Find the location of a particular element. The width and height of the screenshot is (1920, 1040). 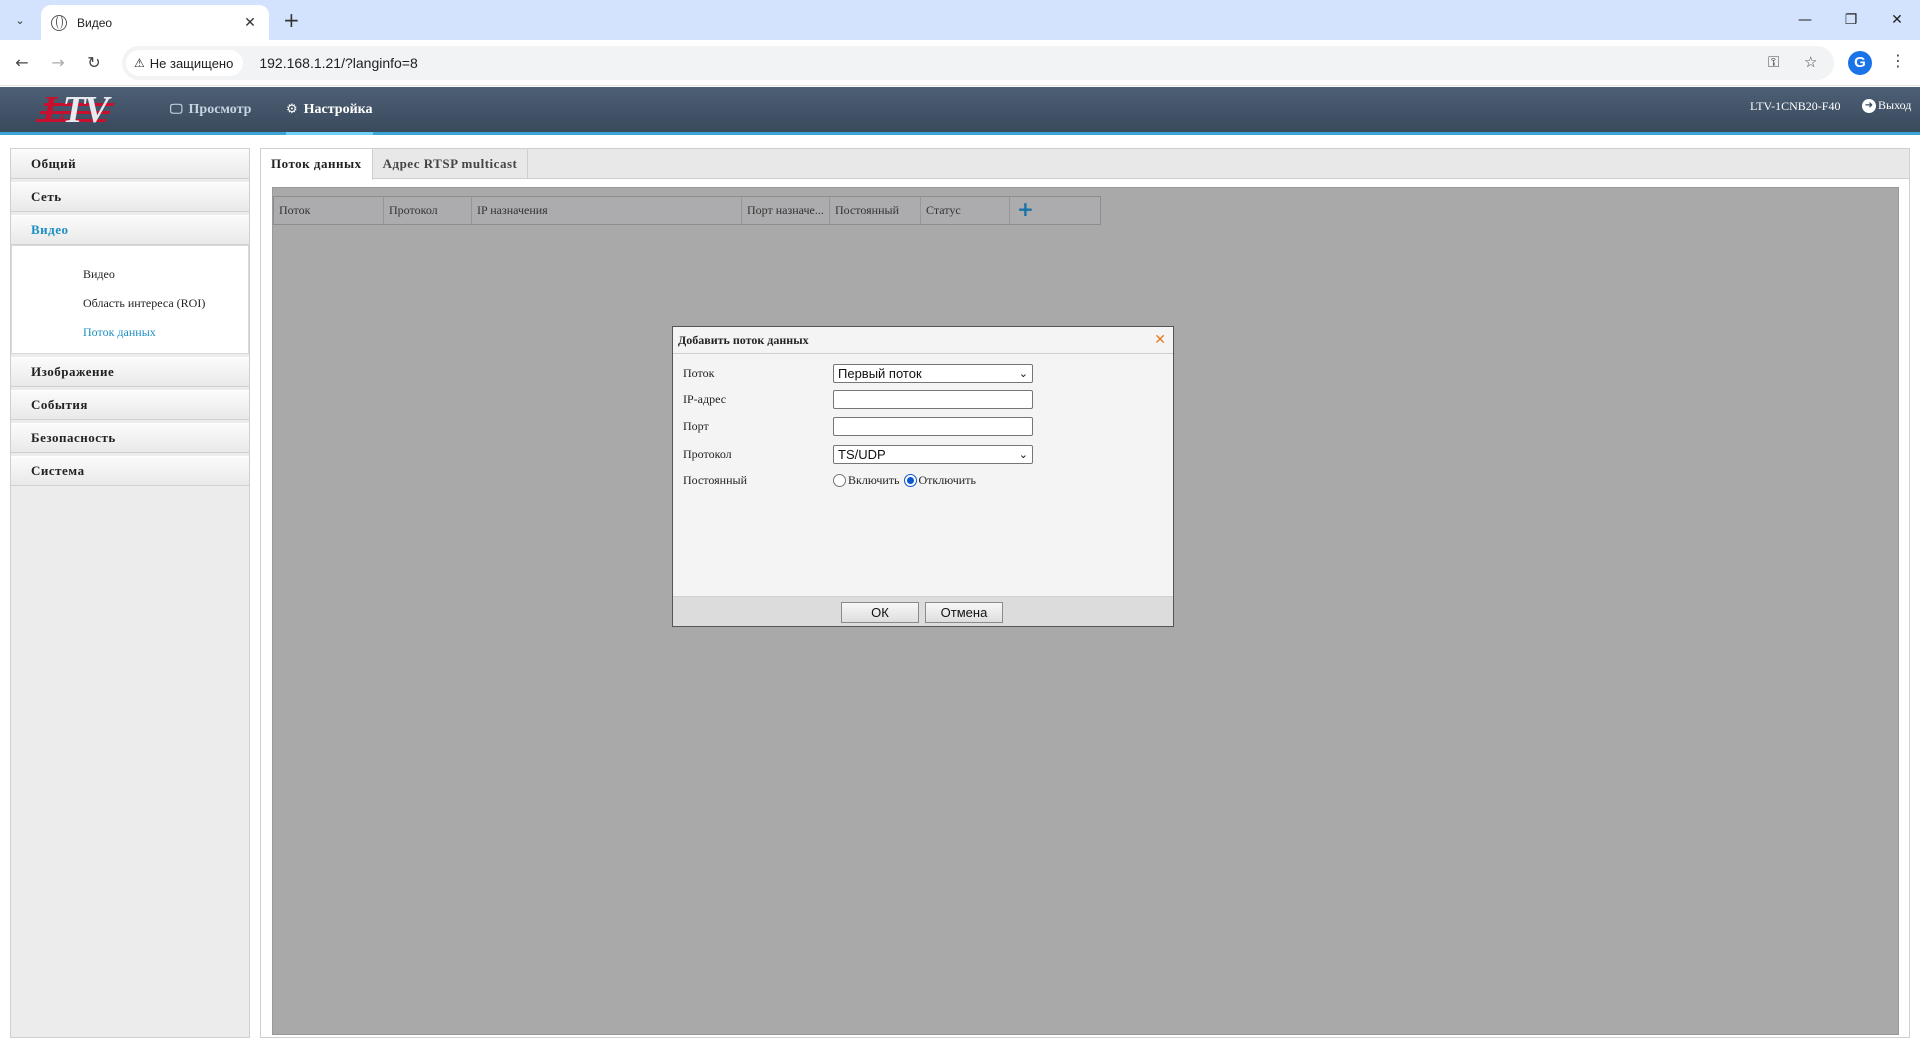

ip-row: IP-адрес is located at coordinates (858, 399).